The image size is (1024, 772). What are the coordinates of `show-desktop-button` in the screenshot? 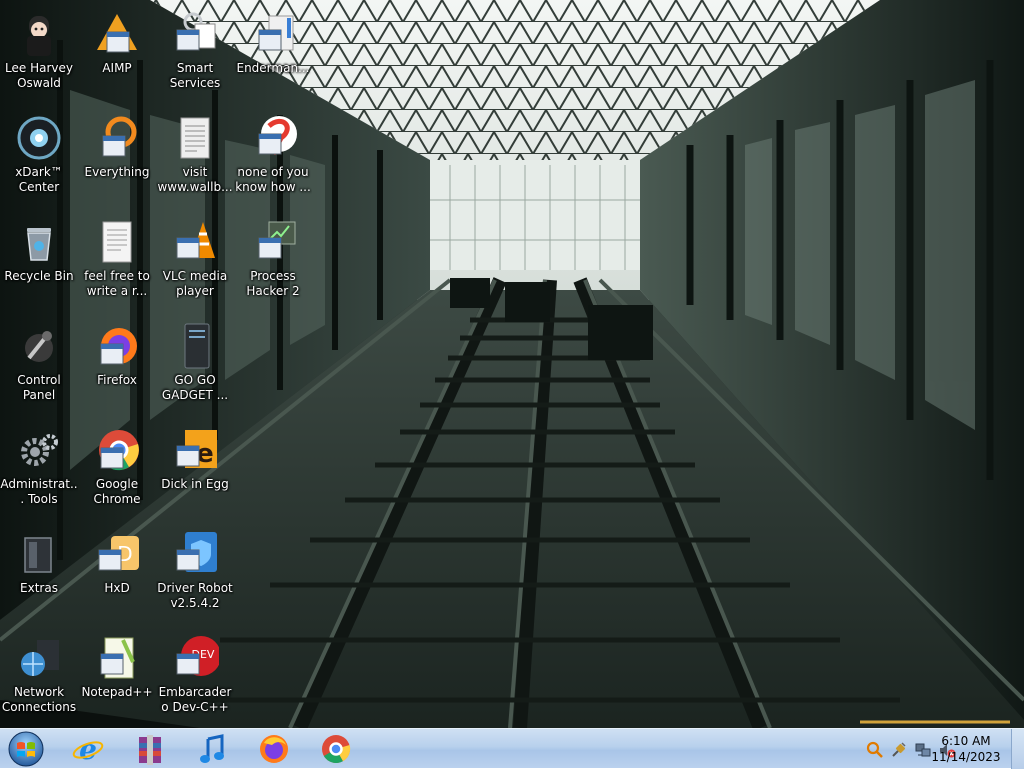 It's located at (1017, 749).